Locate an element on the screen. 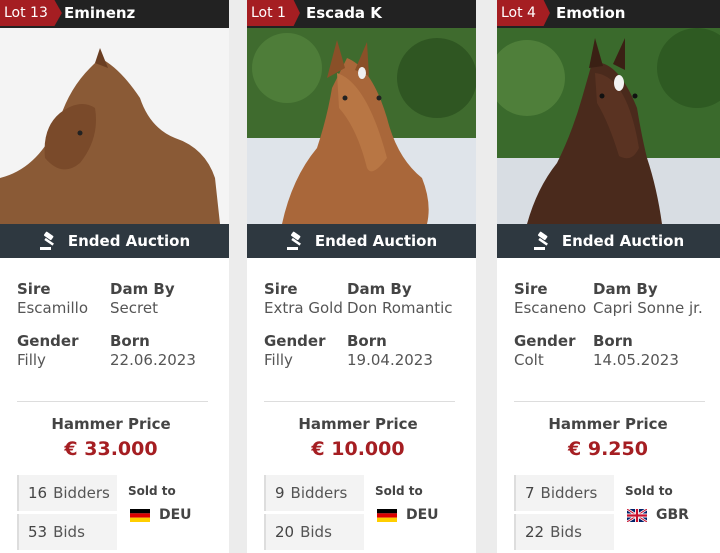 Image resolution: width=720 pixels, height=553 pixels. bidders-count: 16 is located at coordinates (38, 493).